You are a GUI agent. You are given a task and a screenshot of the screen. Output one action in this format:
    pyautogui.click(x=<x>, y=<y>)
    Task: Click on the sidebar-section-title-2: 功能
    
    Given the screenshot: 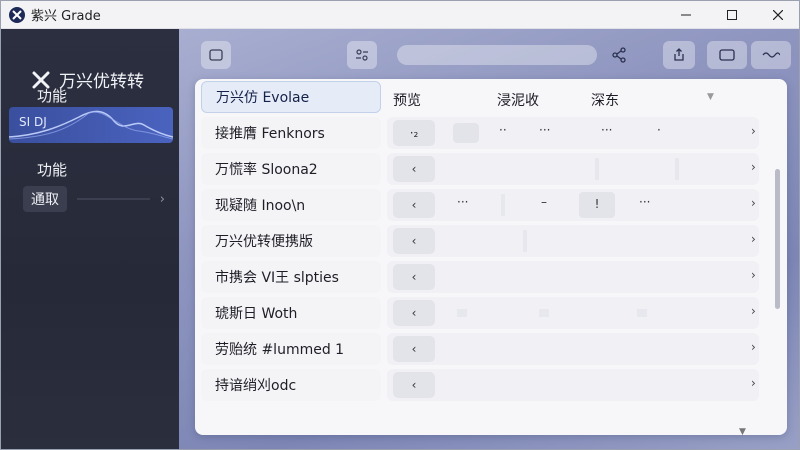 What is the action you would take?
    pyautogui.click(x=52, y=170)
    